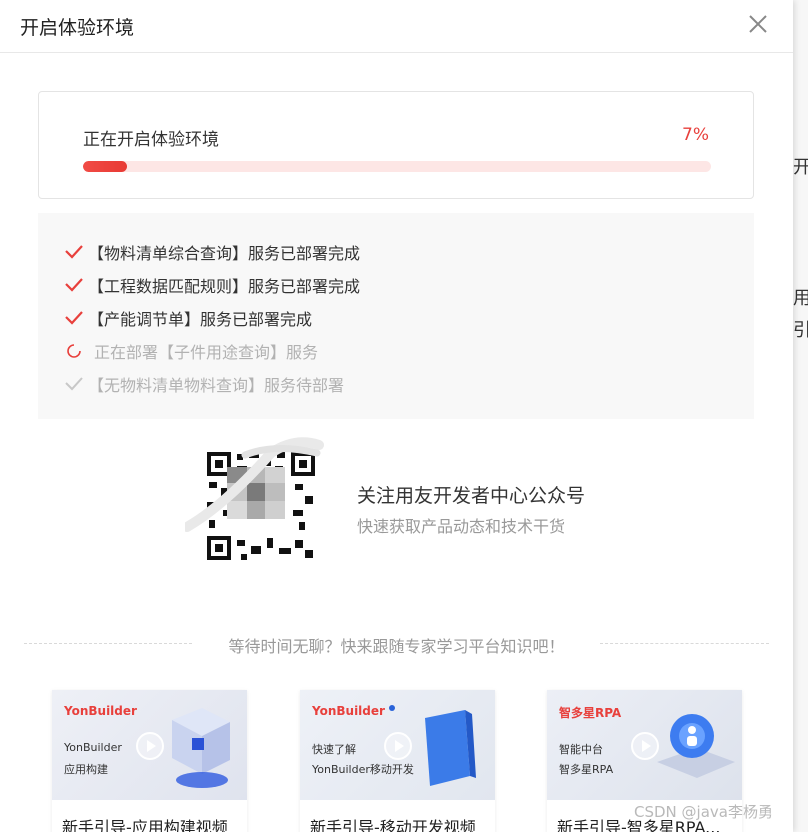 This screenshot has width=808, height=832. What do you see at coordinates (703, 812) in the screenshot?
I see `watermark: CSDN @java李杨勇` at bounding box center [703, 812].